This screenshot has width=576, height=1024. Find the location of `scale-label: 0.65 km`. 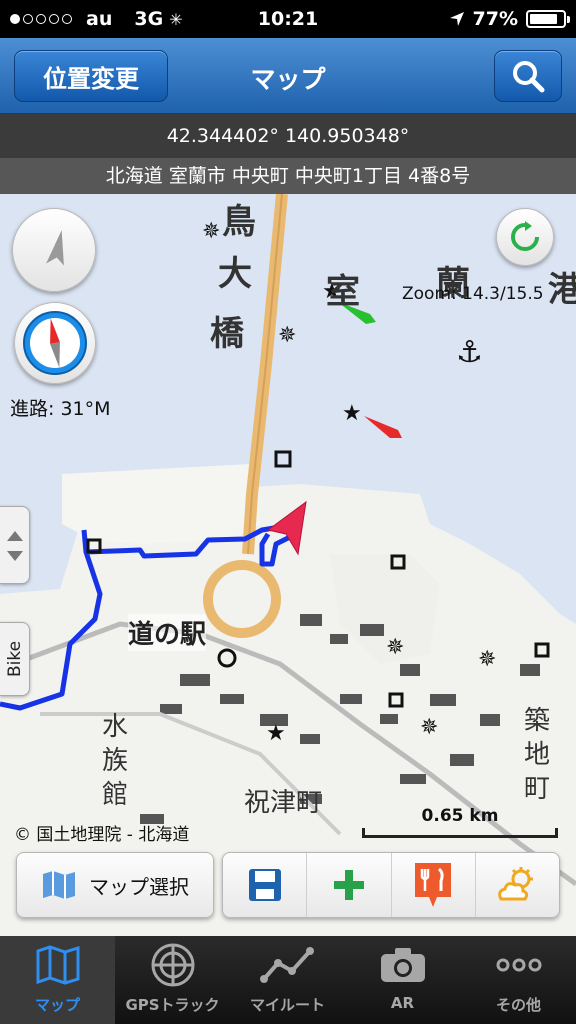

scale-label: 0.65 km is located at coordinates (460, 816).